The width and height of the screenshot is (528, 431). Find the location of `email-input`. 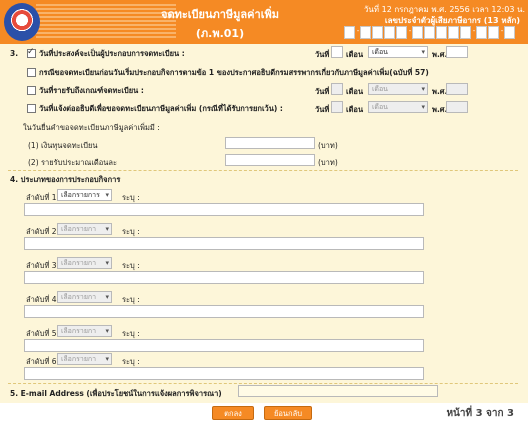

email-input is located at coordinates (338, 391).